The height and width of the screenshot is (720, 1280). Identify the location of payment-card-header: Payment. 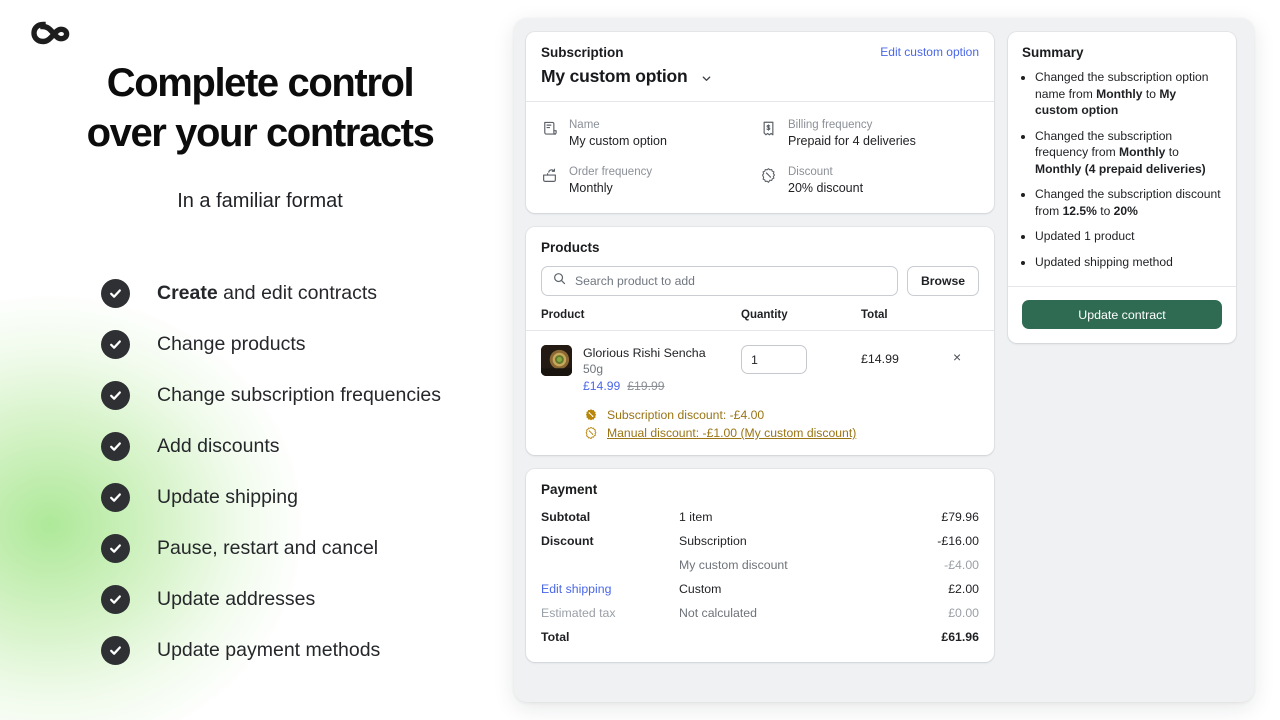
(760, 489).